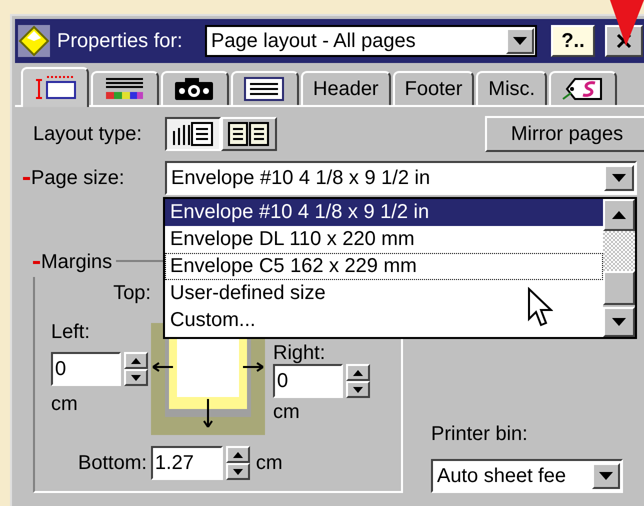 The image size is (644, 506). What do you see at coordinates (433, 88) in the screenshot?
I see `tab: Footer` at bounding box center [433, 88].